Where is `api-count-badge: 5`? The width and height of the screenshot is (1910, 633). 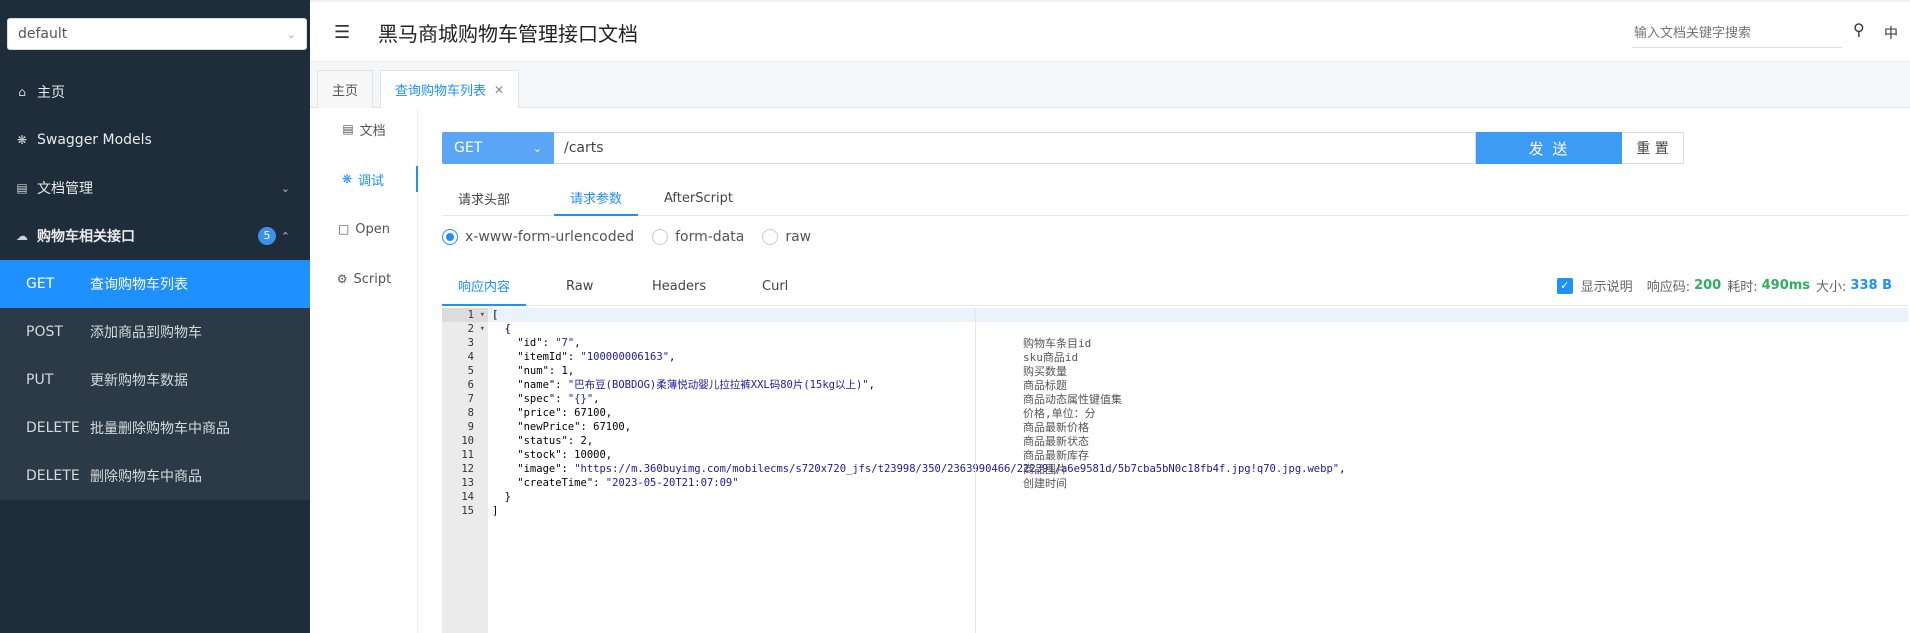
api-count-badge: 5 is located at coordinates (267, 236).